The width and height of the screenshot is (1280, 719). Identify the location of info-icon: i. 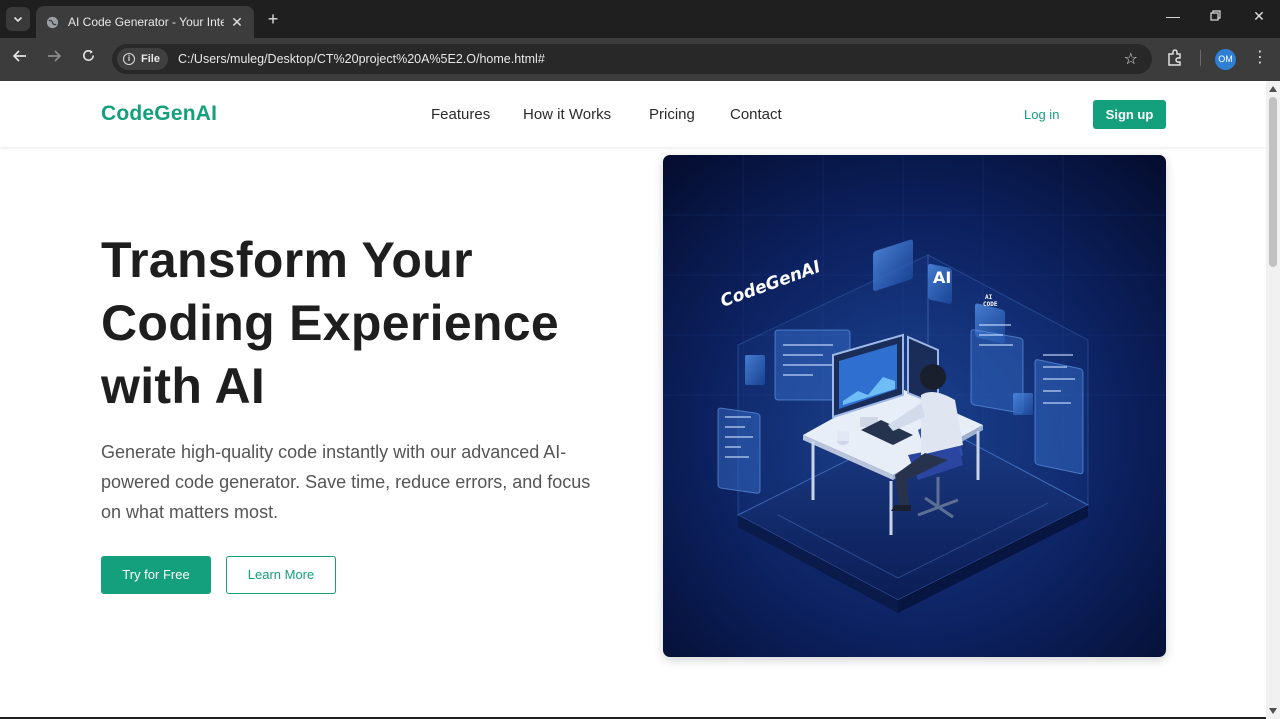
(129, 59).